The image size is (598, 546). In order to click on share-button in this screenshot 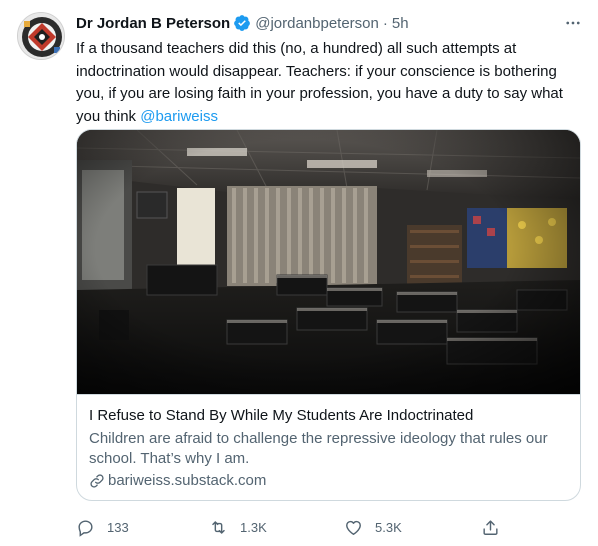, I will do `click(496, 527)`.